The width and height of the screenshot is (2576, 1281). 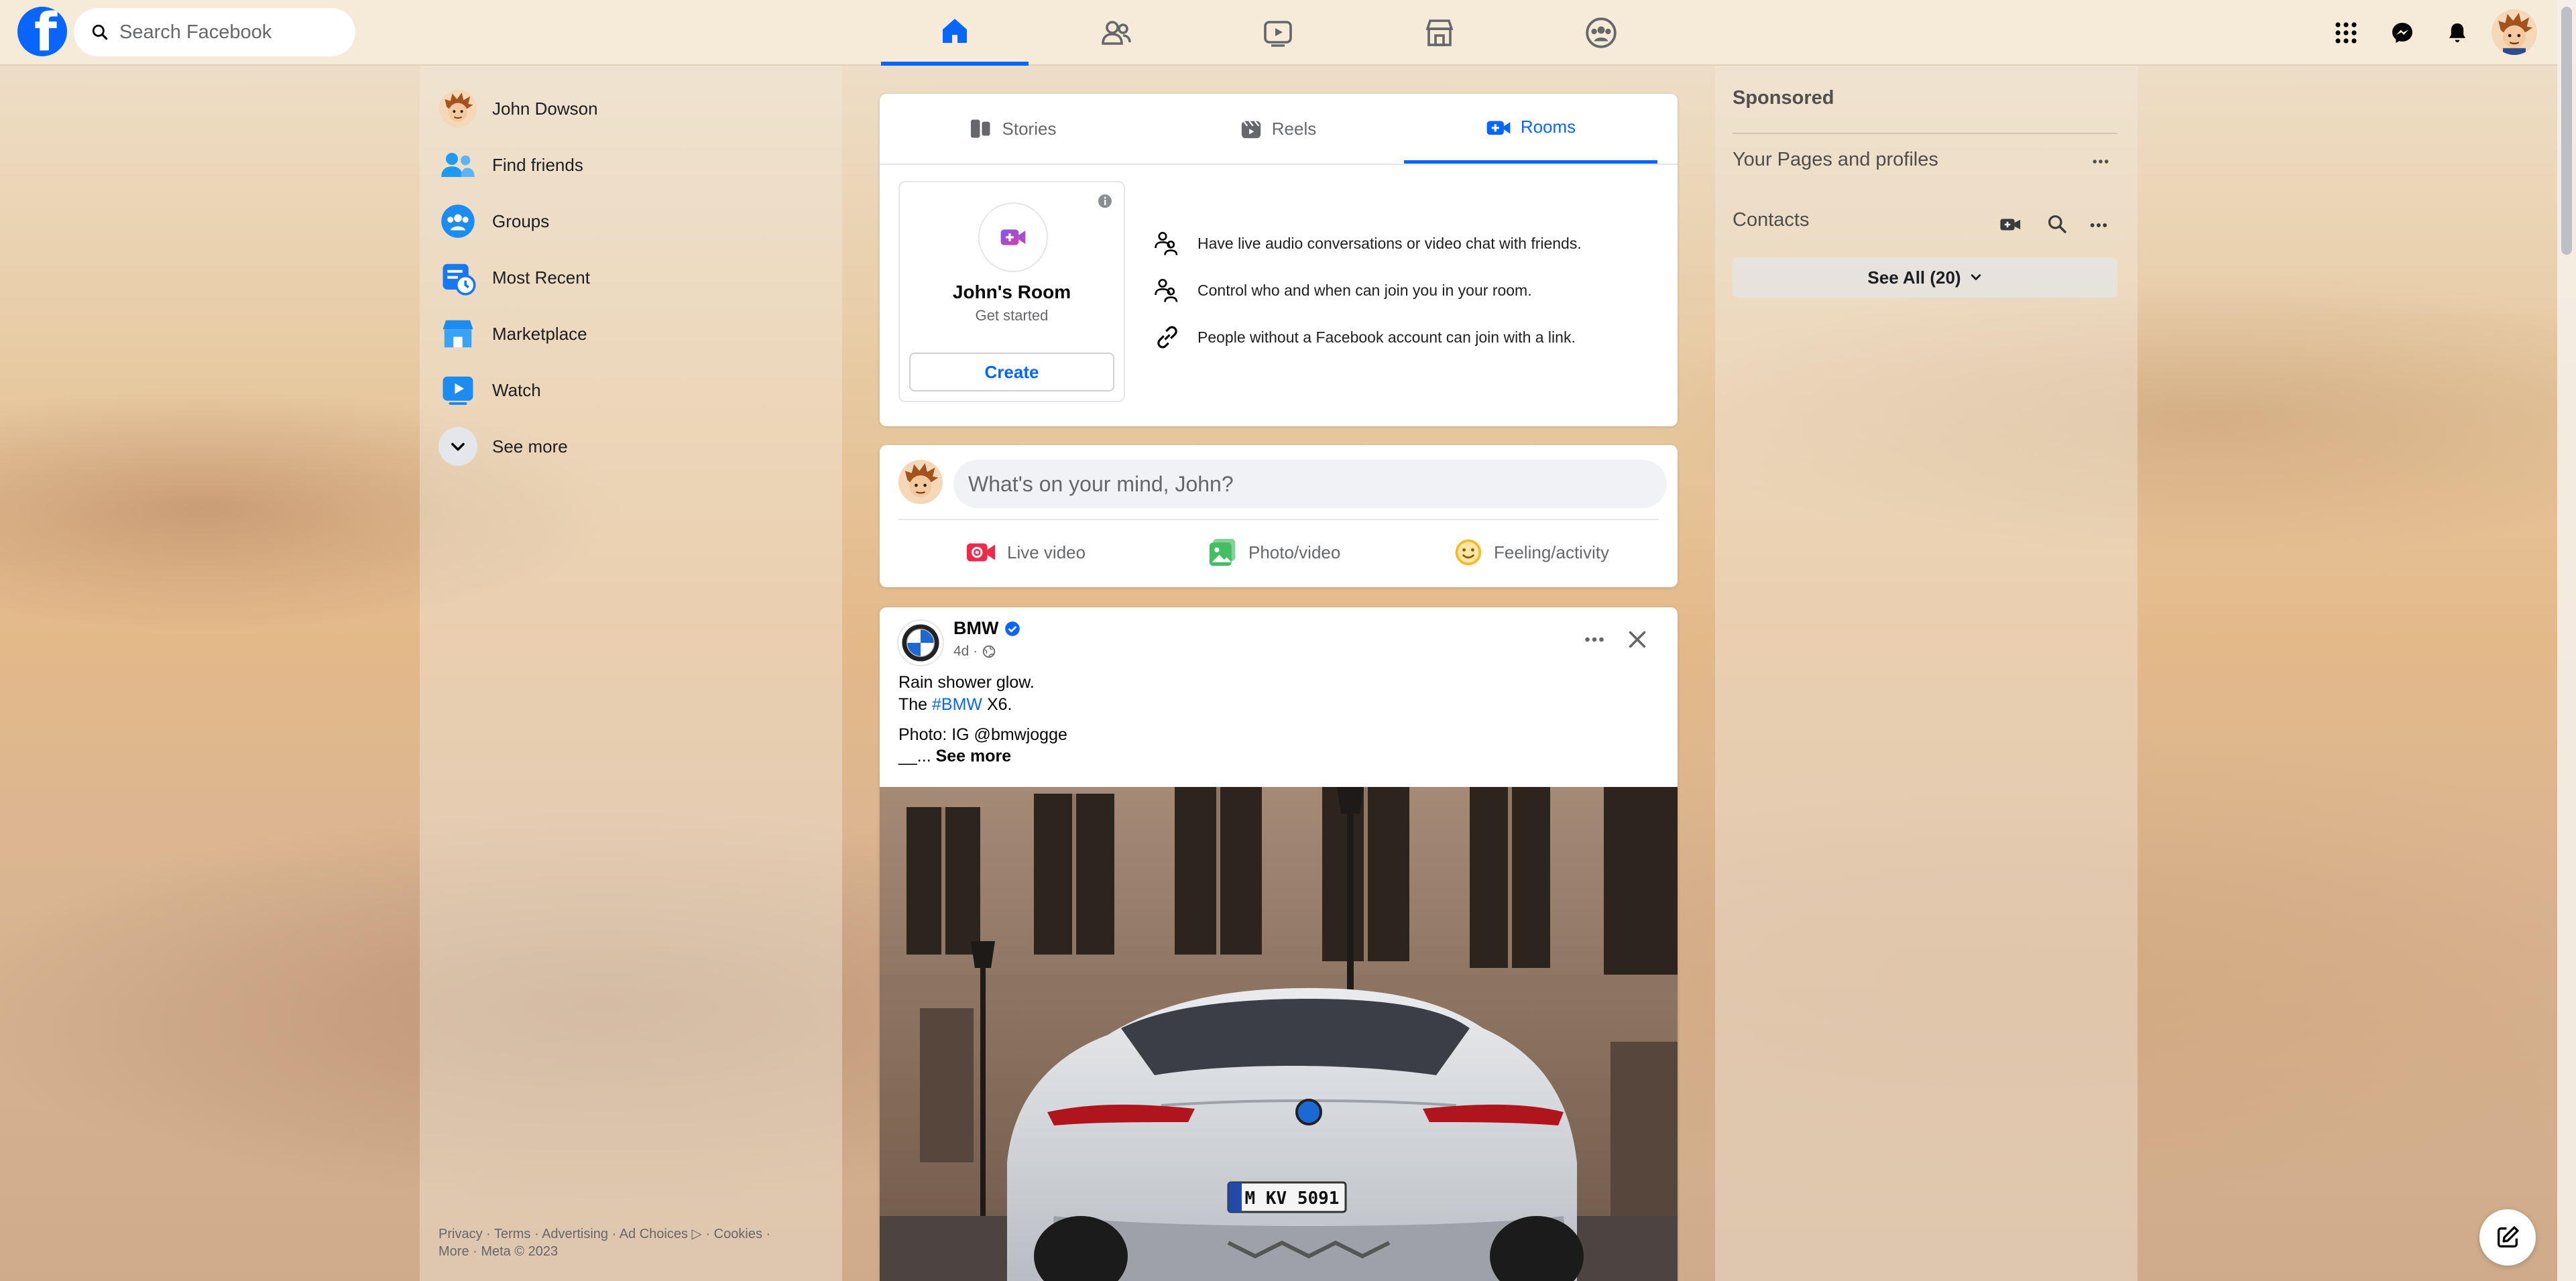 I want to click on contacts-more-icon, so click(x=2098, y=225).